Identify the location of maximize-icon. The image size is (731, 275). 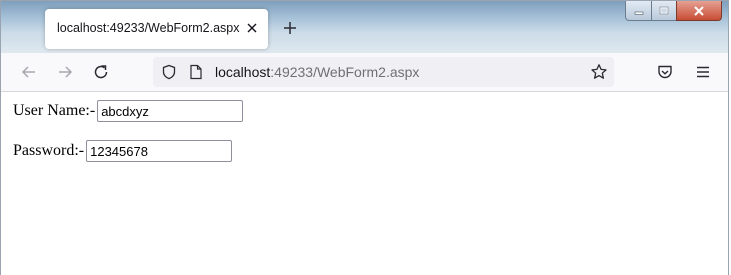
(664, 10).